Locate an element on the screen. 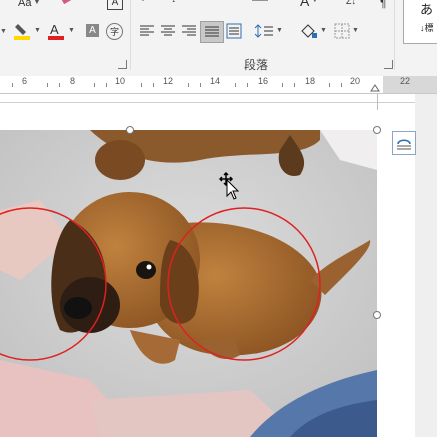 The width and height of the screenshot is (437, 437). svg-text: Z↓ is located at coordinates (351, 3).